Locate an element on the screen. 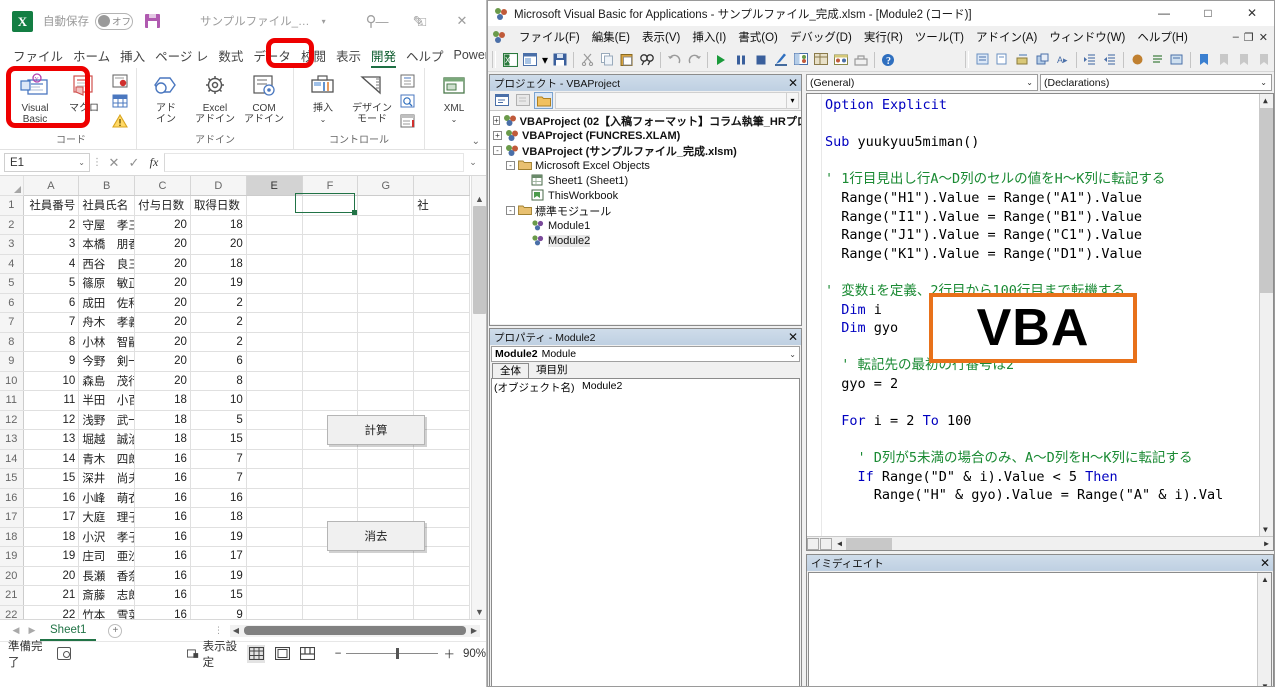 The image size is (1275, 687). cell-d11: 10 is located at coordinates (218, 400).